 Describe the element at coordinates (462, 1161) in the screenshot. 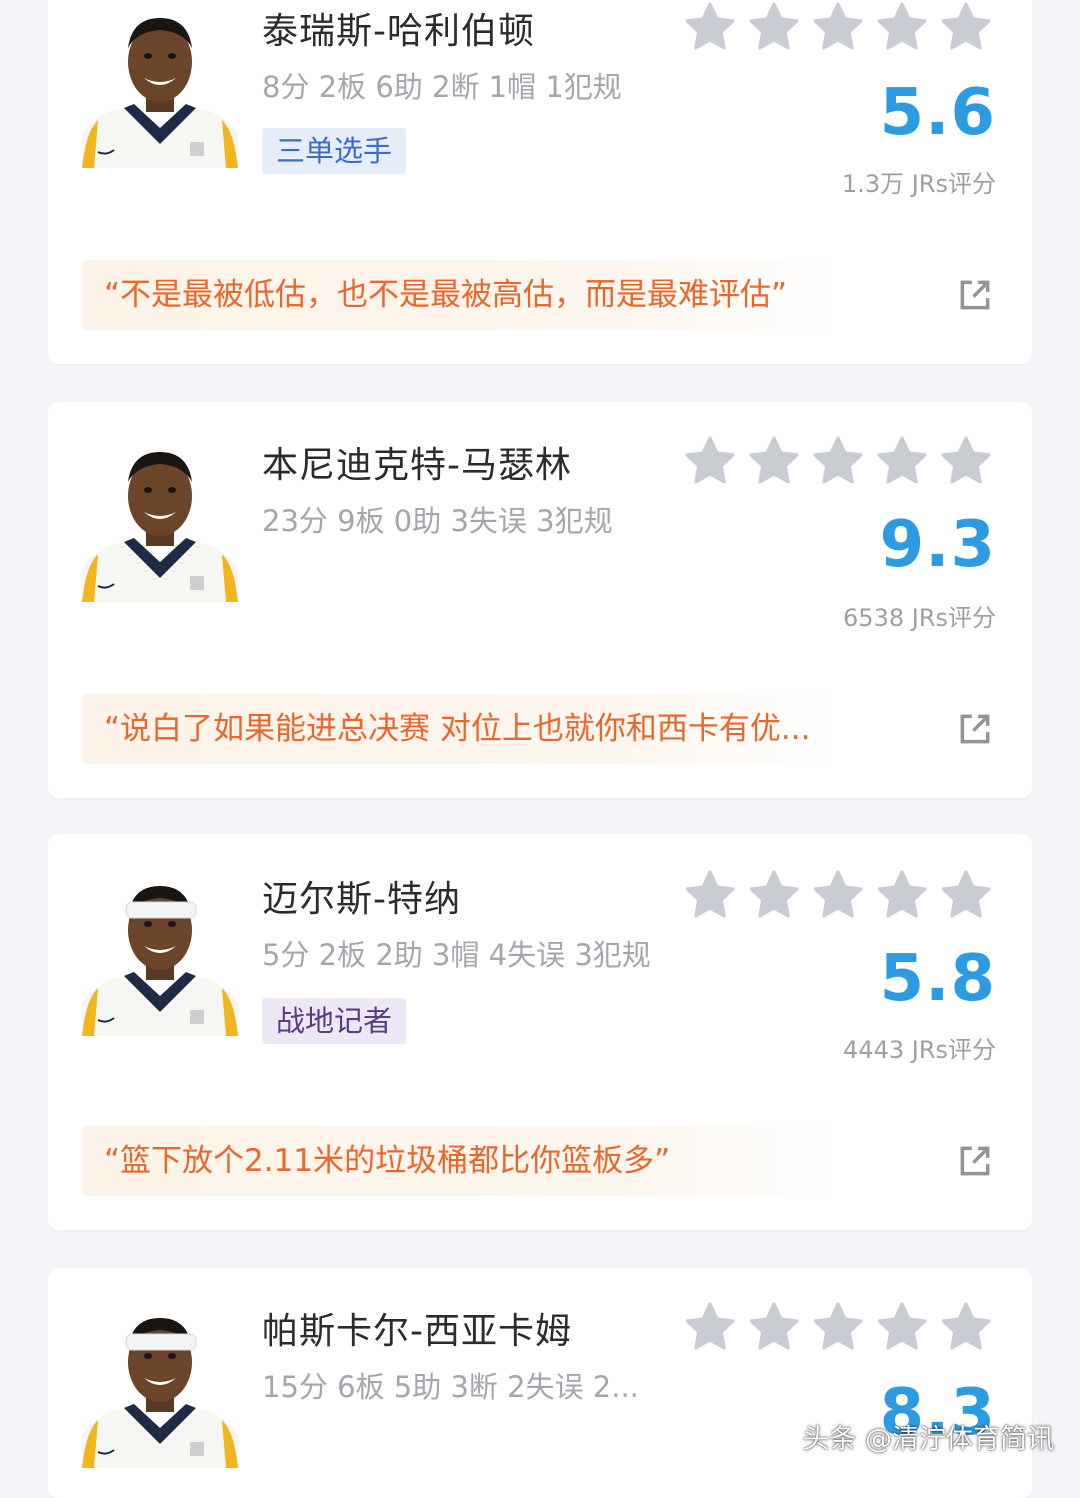

I see `top-comment: “篮下放个2.11米的垃圾桶都比你篮板多”` at that location.